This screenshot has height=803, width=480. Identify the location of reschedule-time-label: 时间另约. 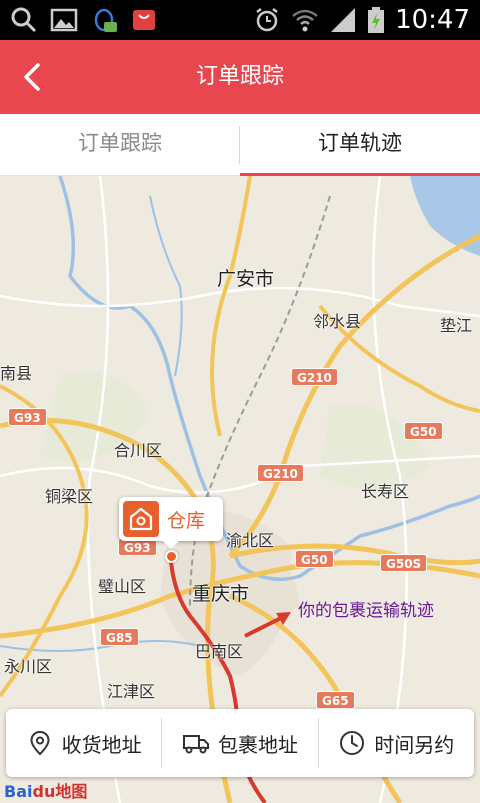
(414, 744).